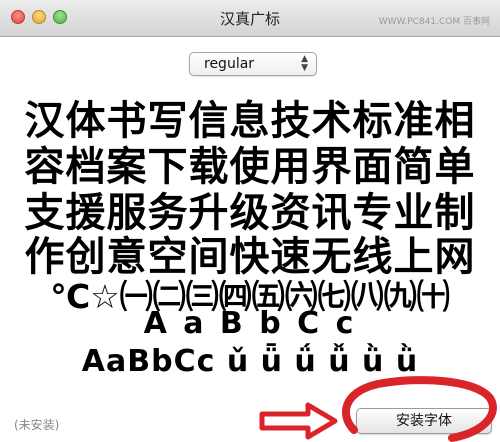  Describe the element at coordinates (304, 63) in the screenshot. I see `select-arrows-icon: ▲ ▼` at that location.